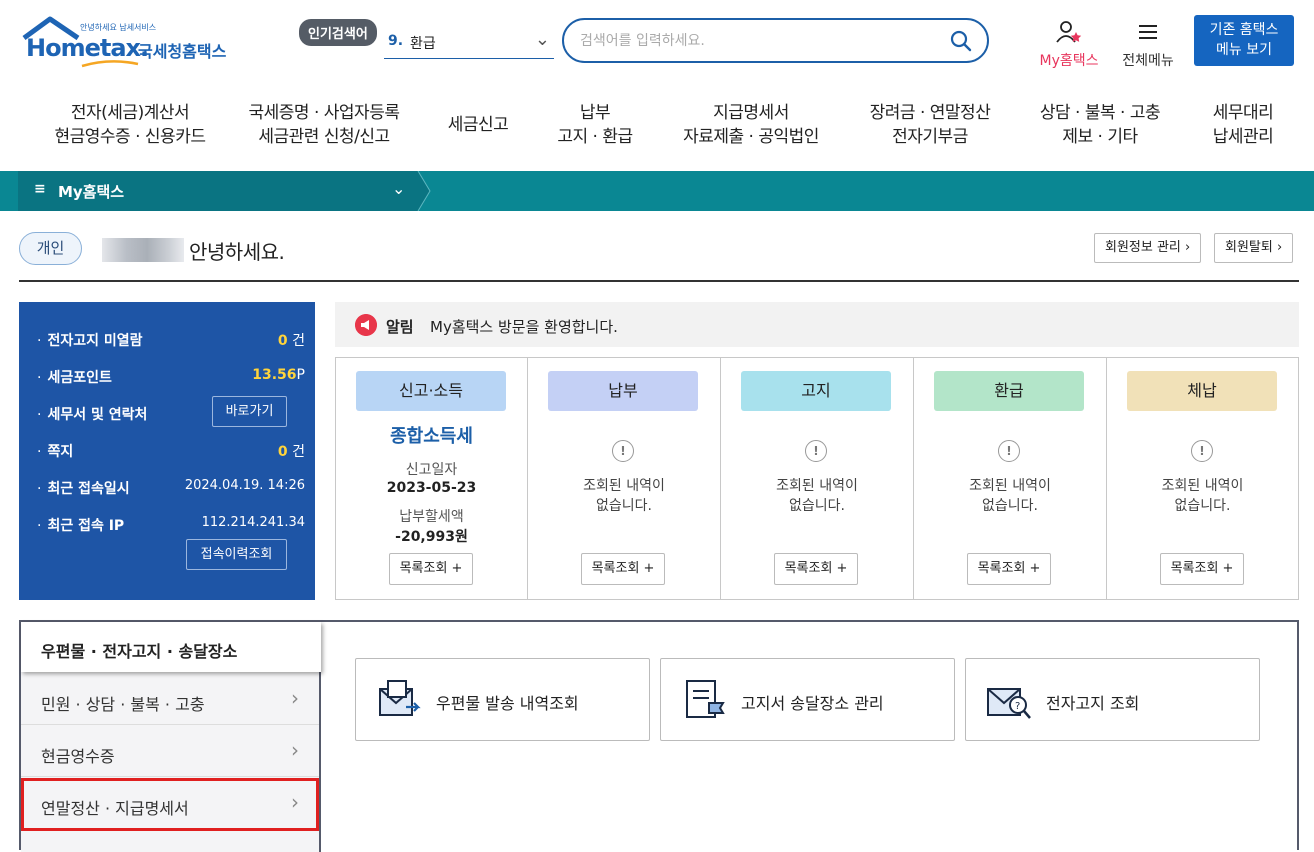 This screenshot has height=852, width=1314. Describe the element at coordinates (171, 449) in the screenshot. I see `message-row: 쪽지 0 건` at that location.